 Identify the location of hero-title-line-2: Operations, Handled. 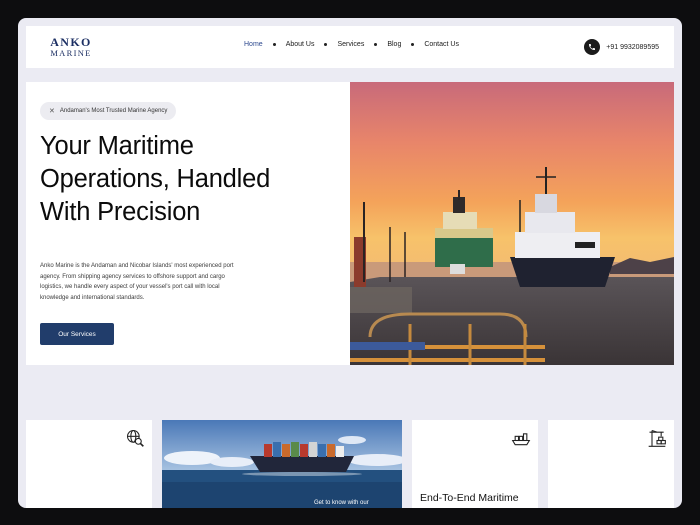
(155, 179).